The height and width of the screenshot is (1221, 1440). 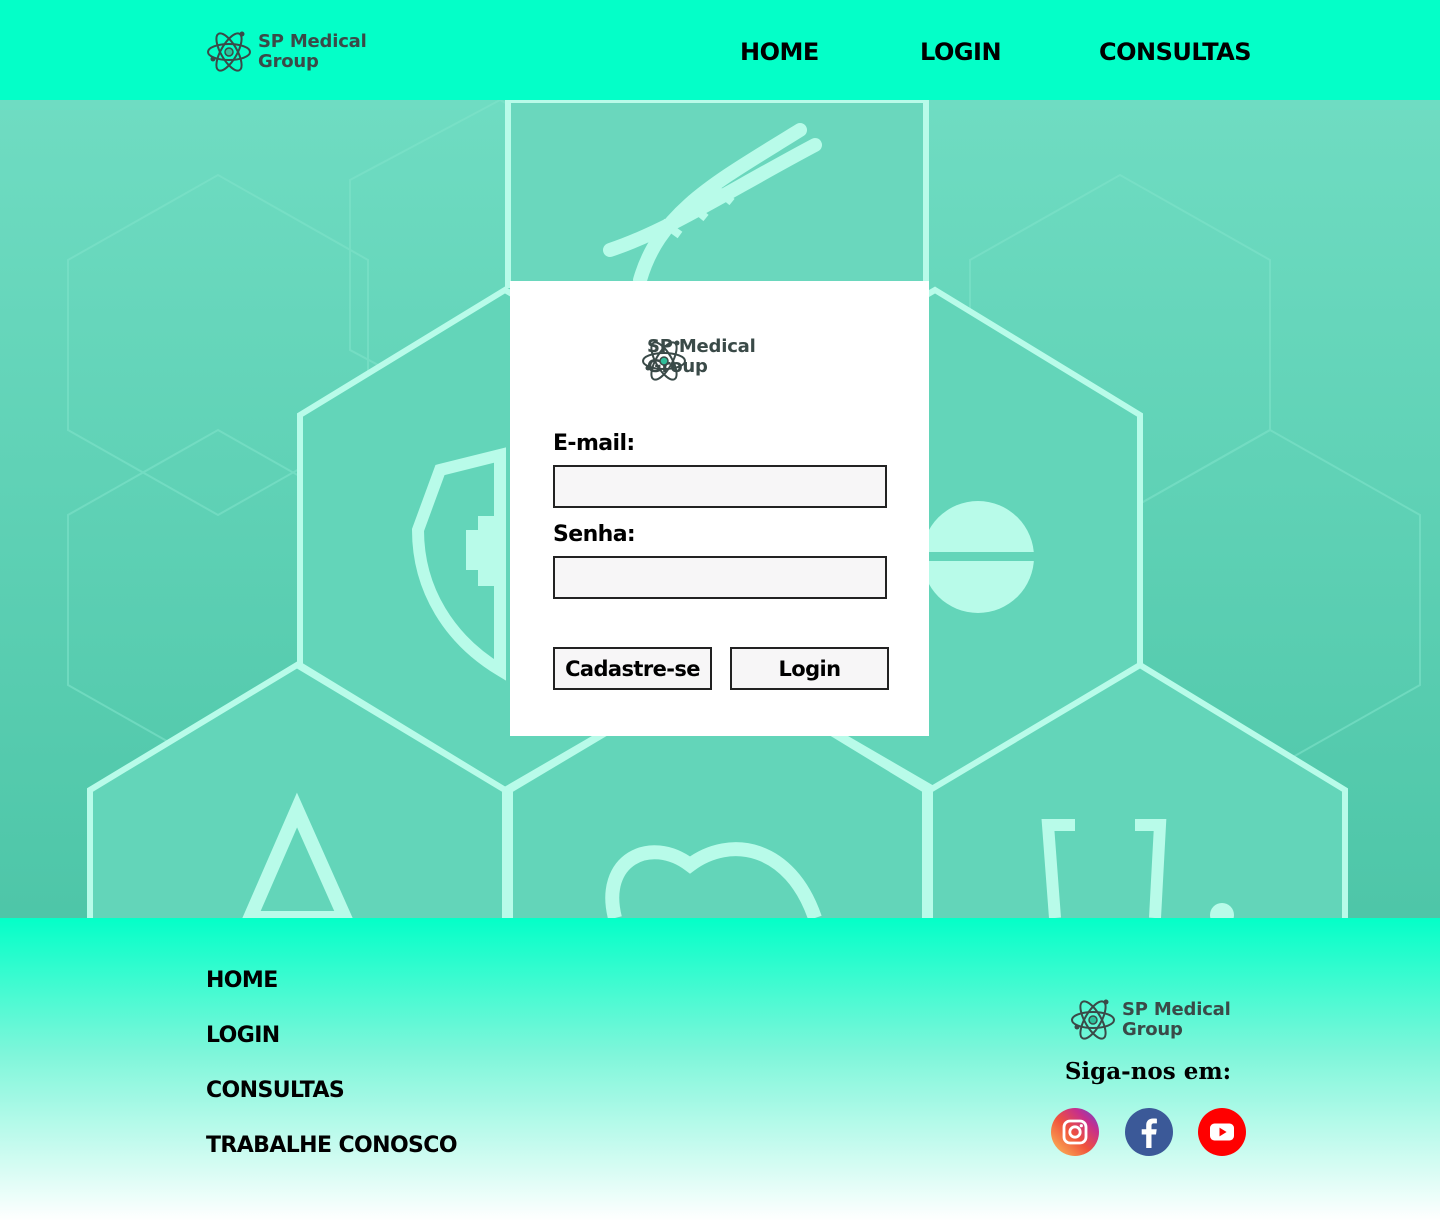 I want to click on footer-link-trabalhe-conosco: TRABALHE CONOSCO, so click(x=332, y=1145).